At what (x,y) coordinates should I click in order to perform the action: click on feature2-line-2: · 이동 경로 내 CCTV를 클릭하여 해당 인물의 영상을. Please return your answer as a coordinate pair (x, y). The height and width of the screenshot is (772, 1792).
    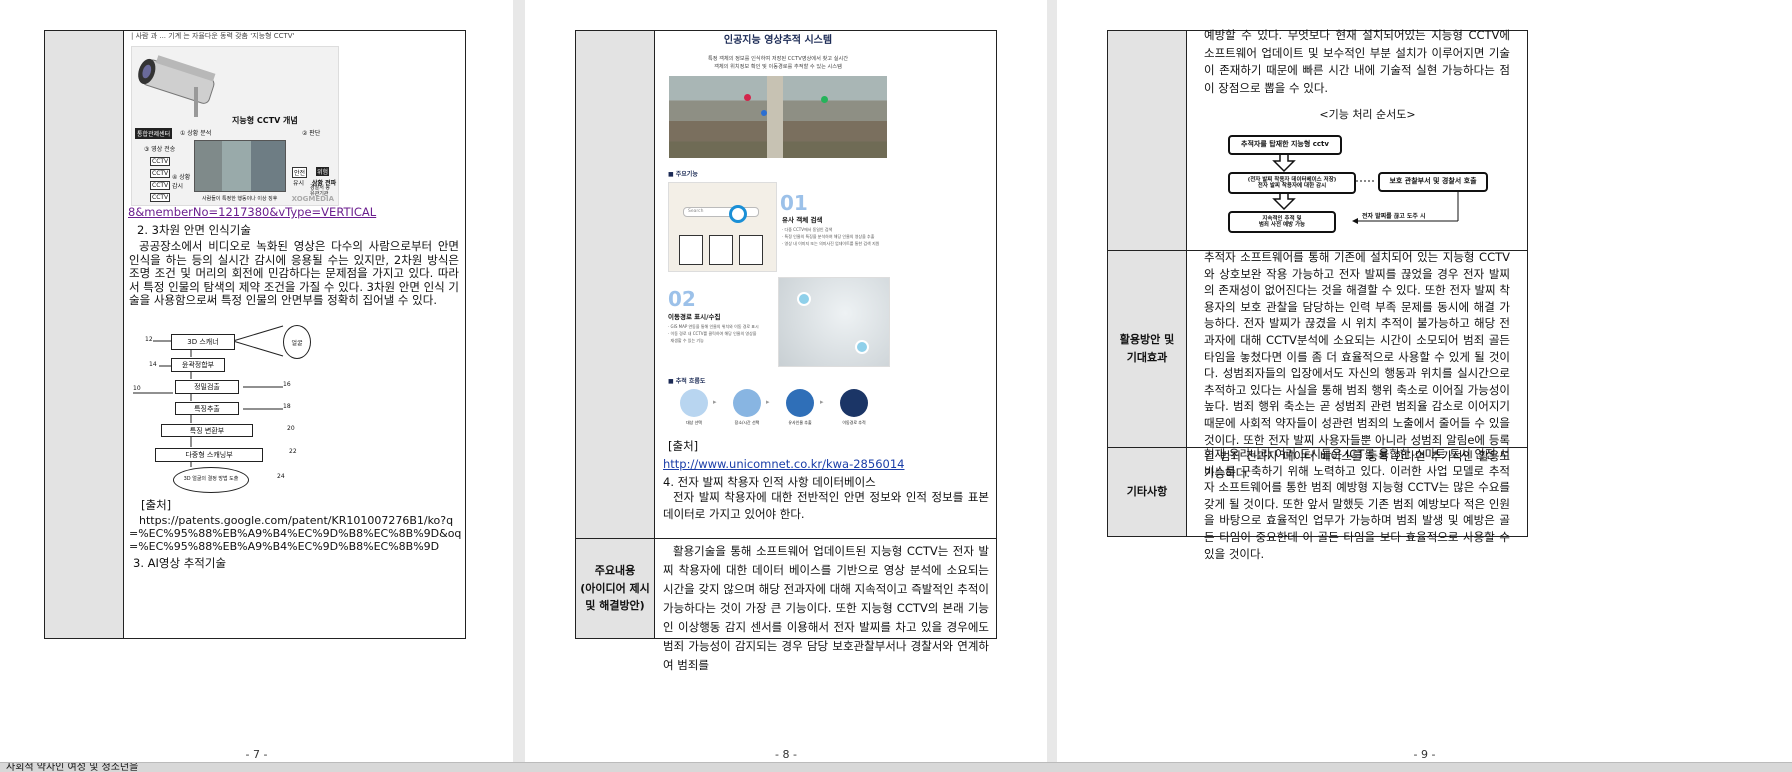
    Looking at the image, I should click on (712, 333).